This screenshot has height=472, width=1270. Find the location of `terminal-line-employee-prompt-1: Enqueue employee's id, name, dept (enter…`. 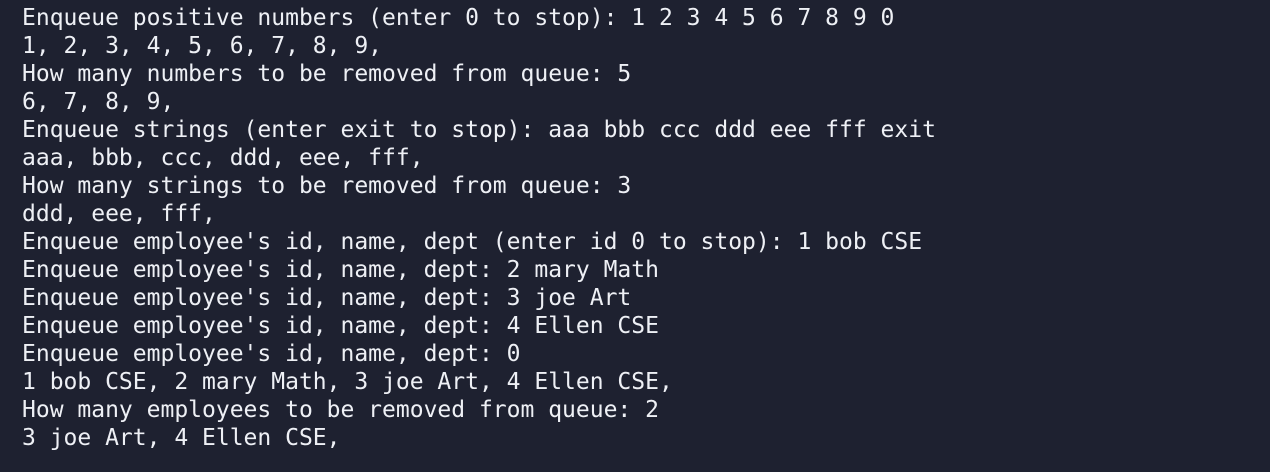

terminal-line-employee-prompt-1: Enqueue employee's id, name, dept (enter… is located at coordinates (472, 242).